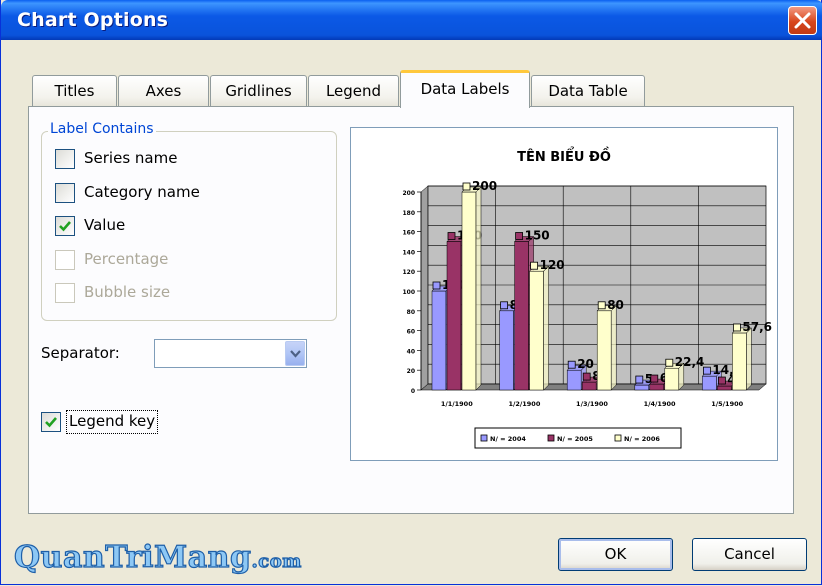  Describe the element at coordinates (230, 353) in the screenshot. I see `separator-dropdown` at that location.